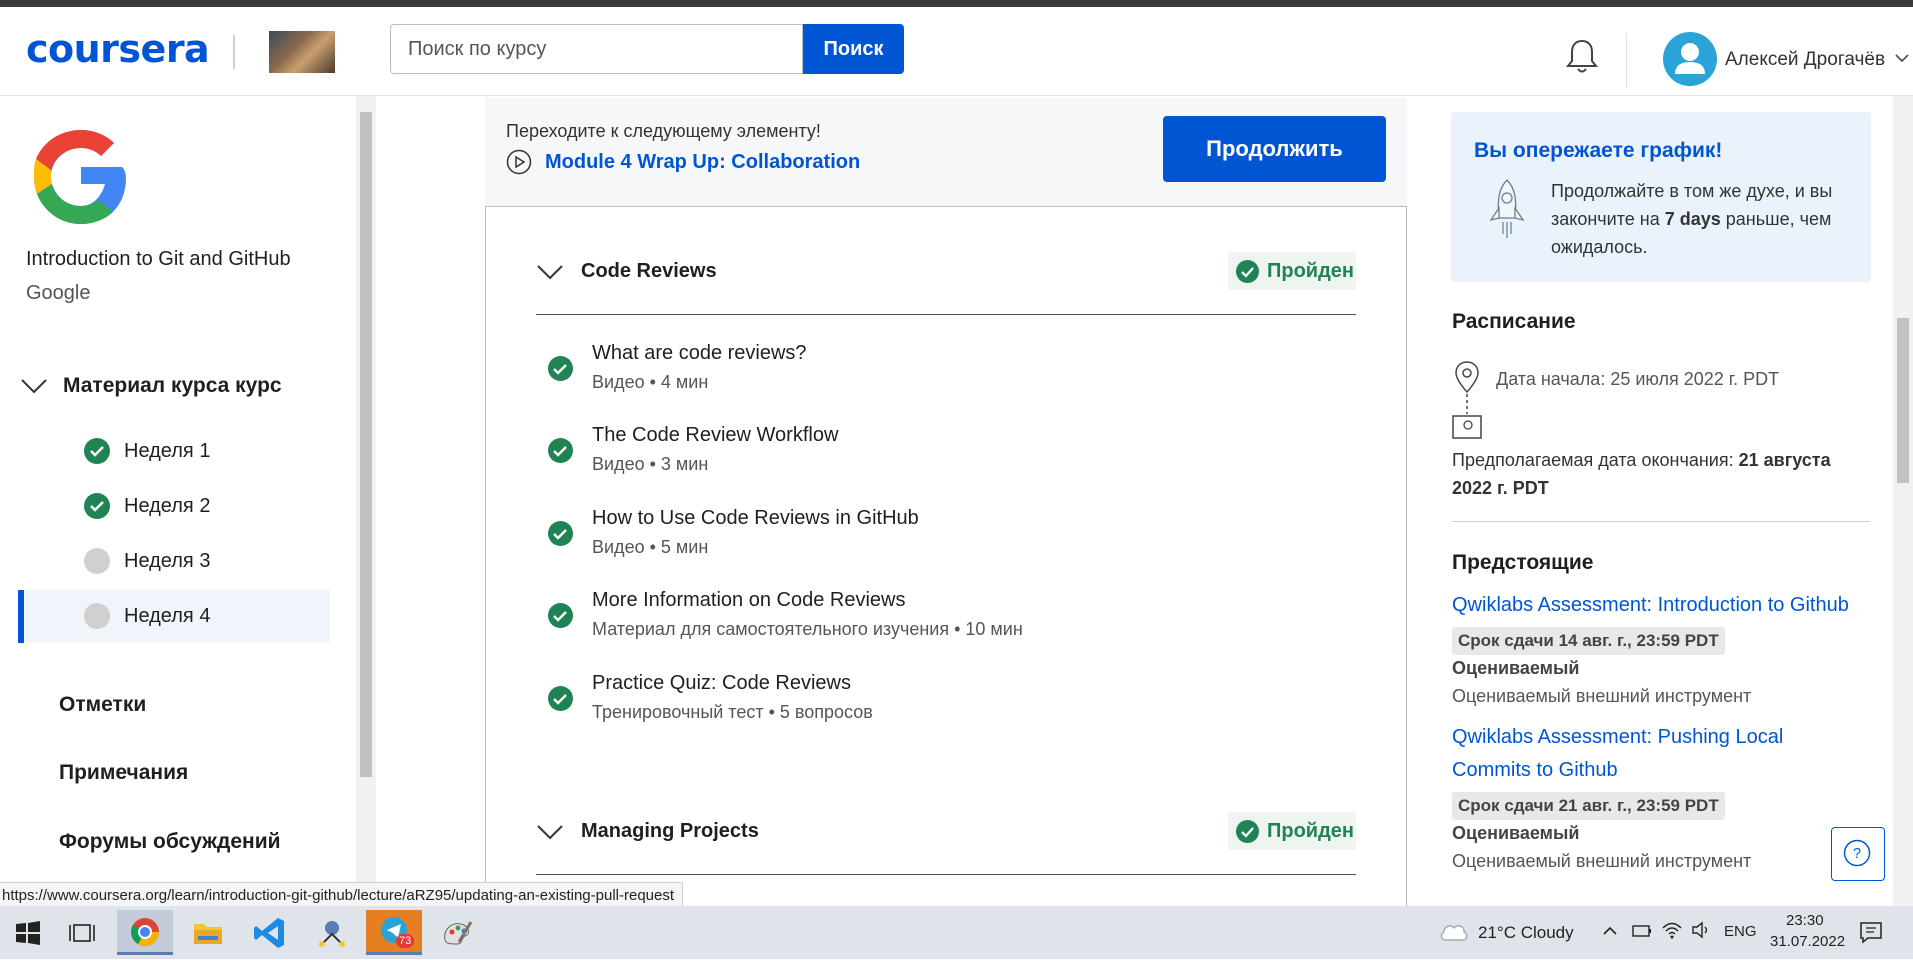  I want to click on graded-label: Оцениваемый, so click(1516, 833).